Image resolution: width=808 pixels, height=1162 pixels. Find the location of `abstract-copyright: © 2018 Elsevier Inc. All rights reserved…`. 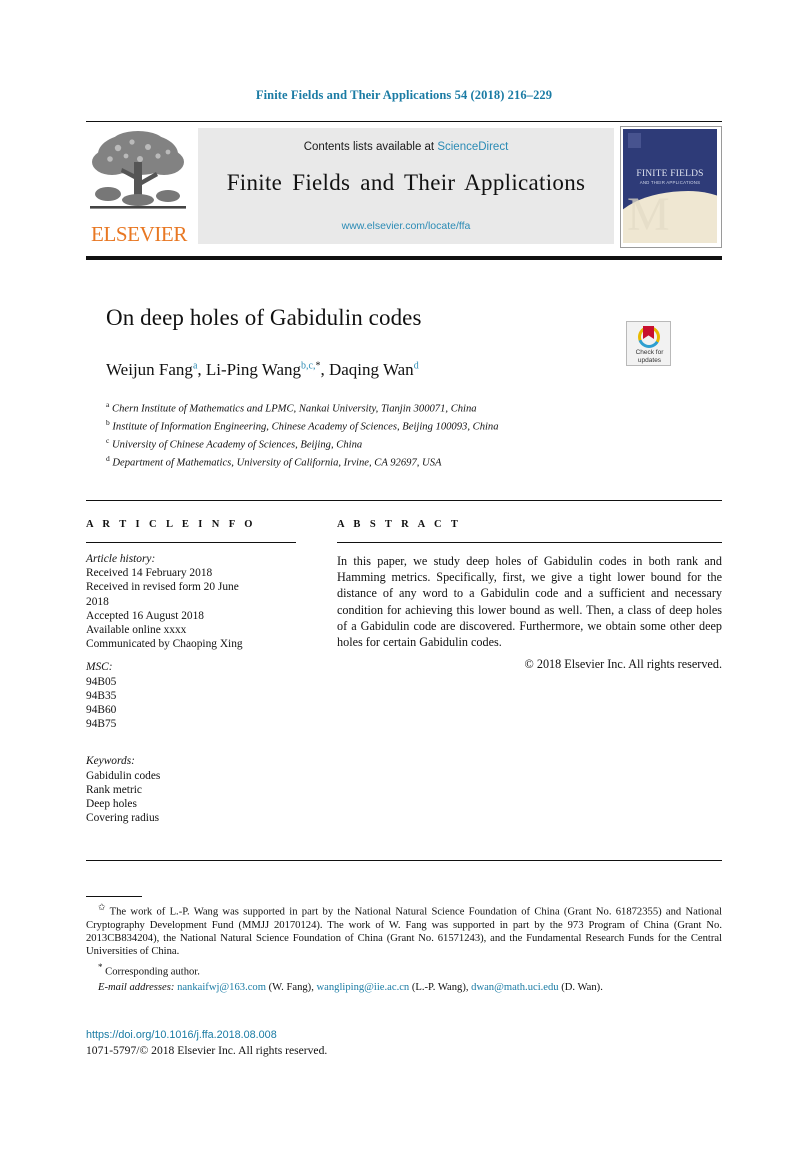

abstract-copyright: © 2018 Elsevier Inc. All rights reserved… is located at coordinates (623, 664).